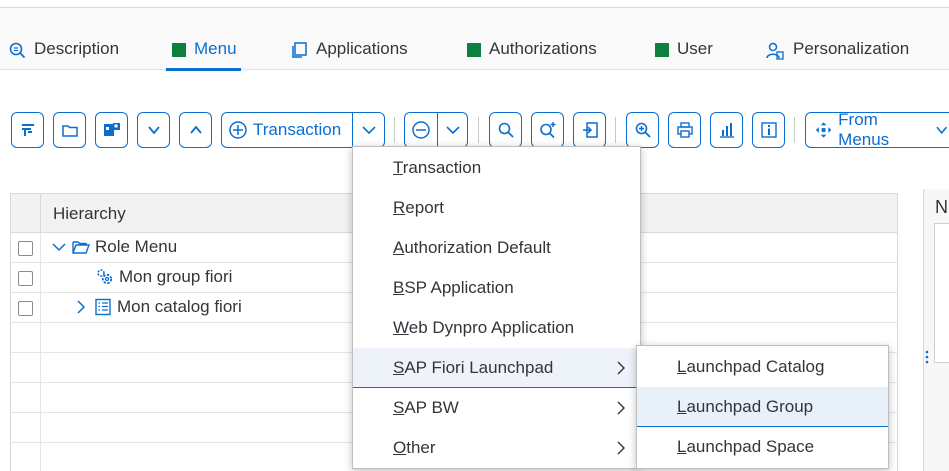 The height and width of the screenshot is (471, 949). I want to click on move-down-button, so click(153, 130).